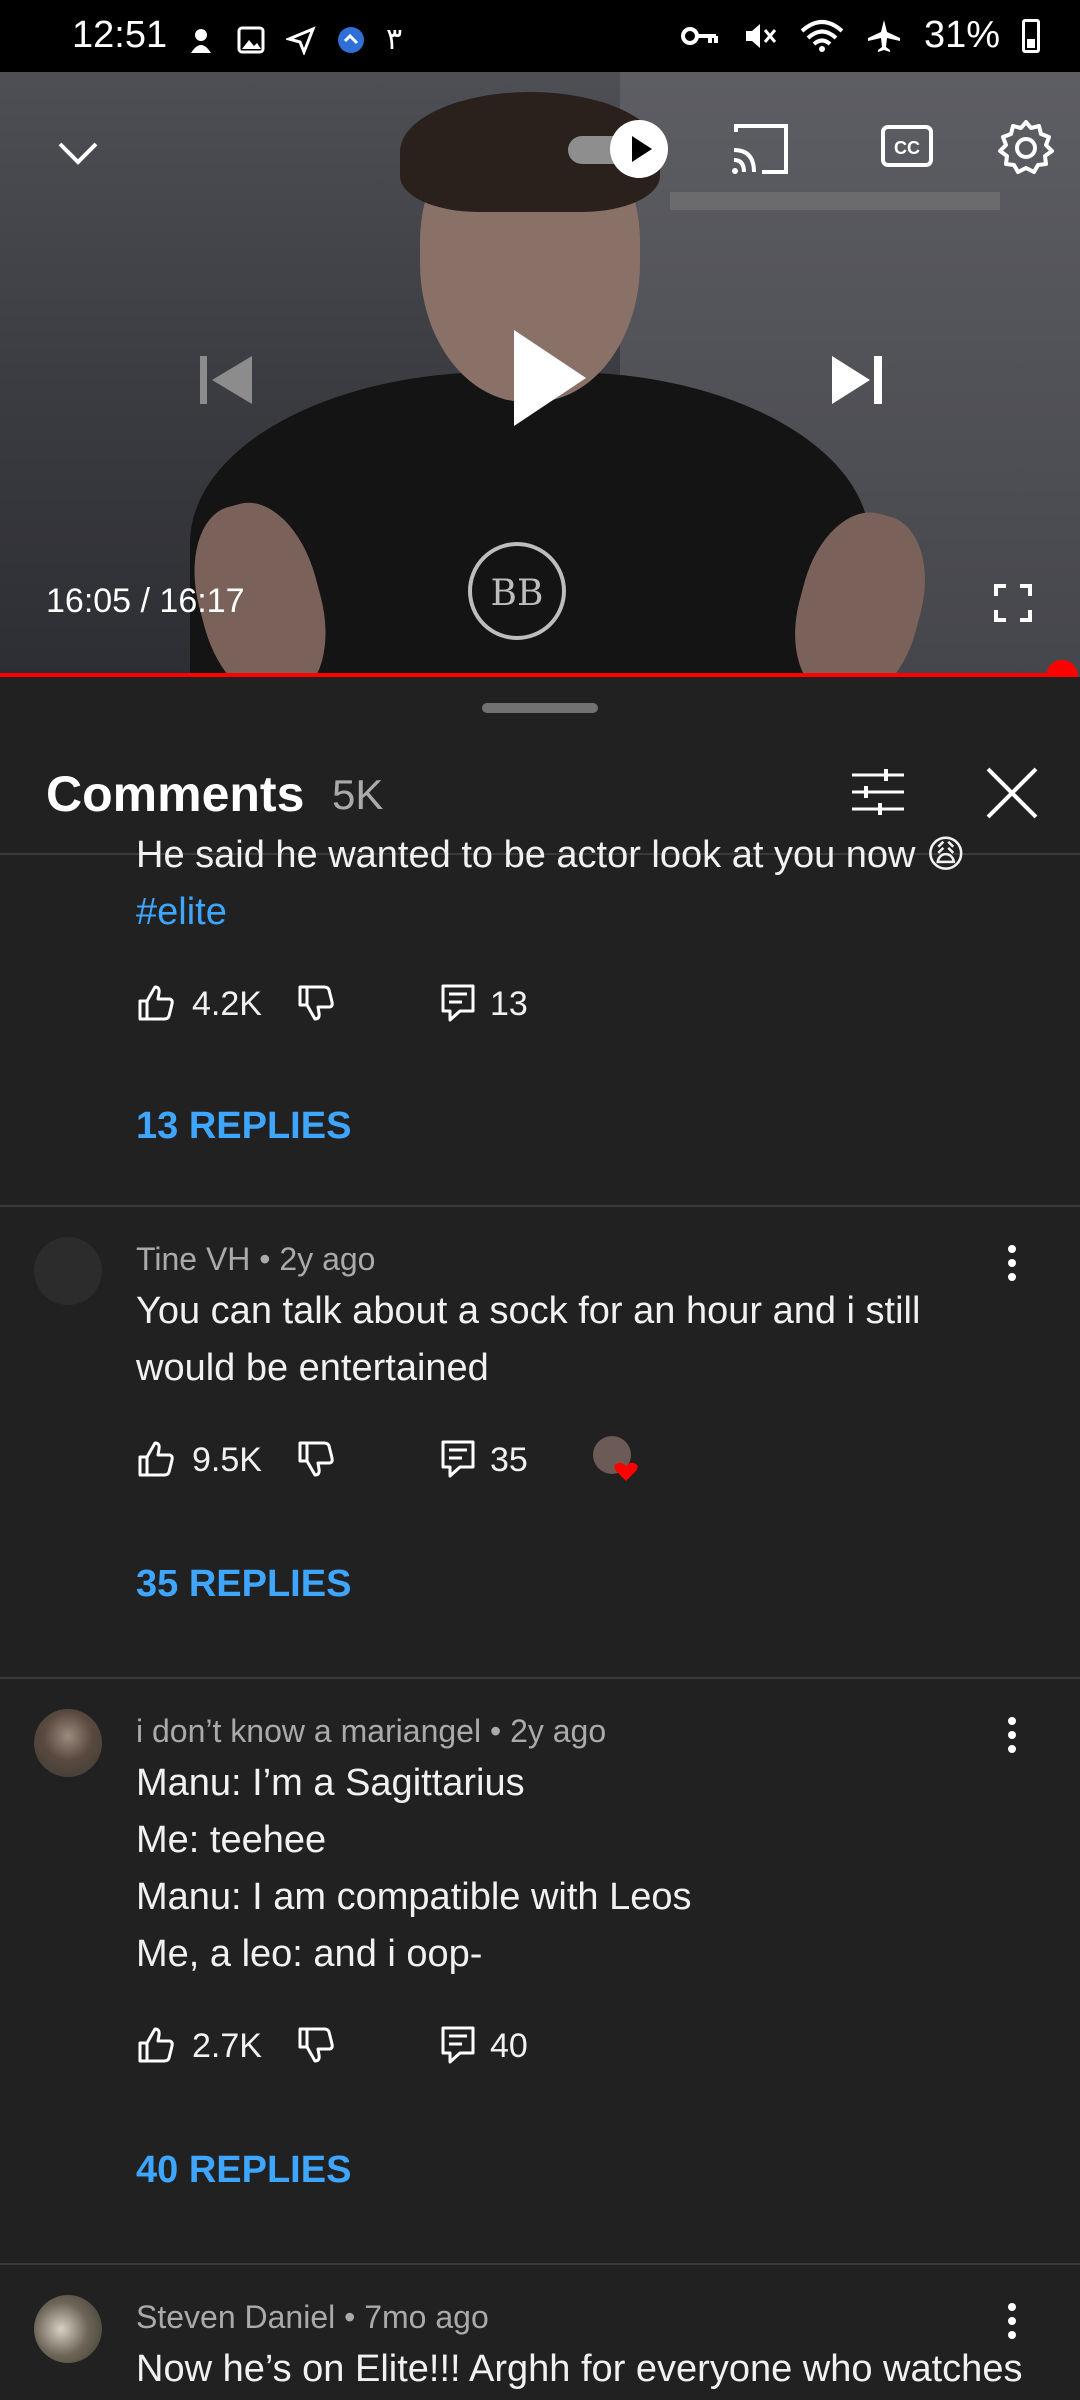 The width and height of the screenshot is (1080, 2400). I want to click on comment-actions: 2.7K 40, so click(486, 2050).